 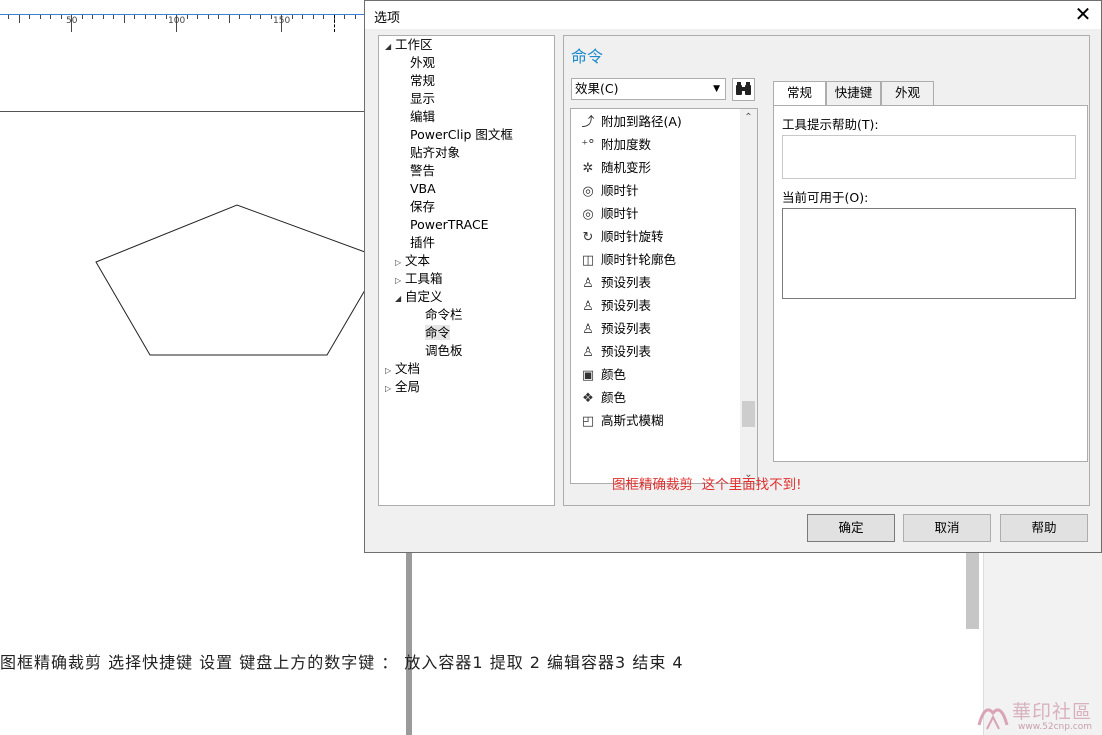 What do you see at coordinates (597, 88) in the screenshot?
I see `category-select-value: 效果(C)` at bounding box center [597, 88].